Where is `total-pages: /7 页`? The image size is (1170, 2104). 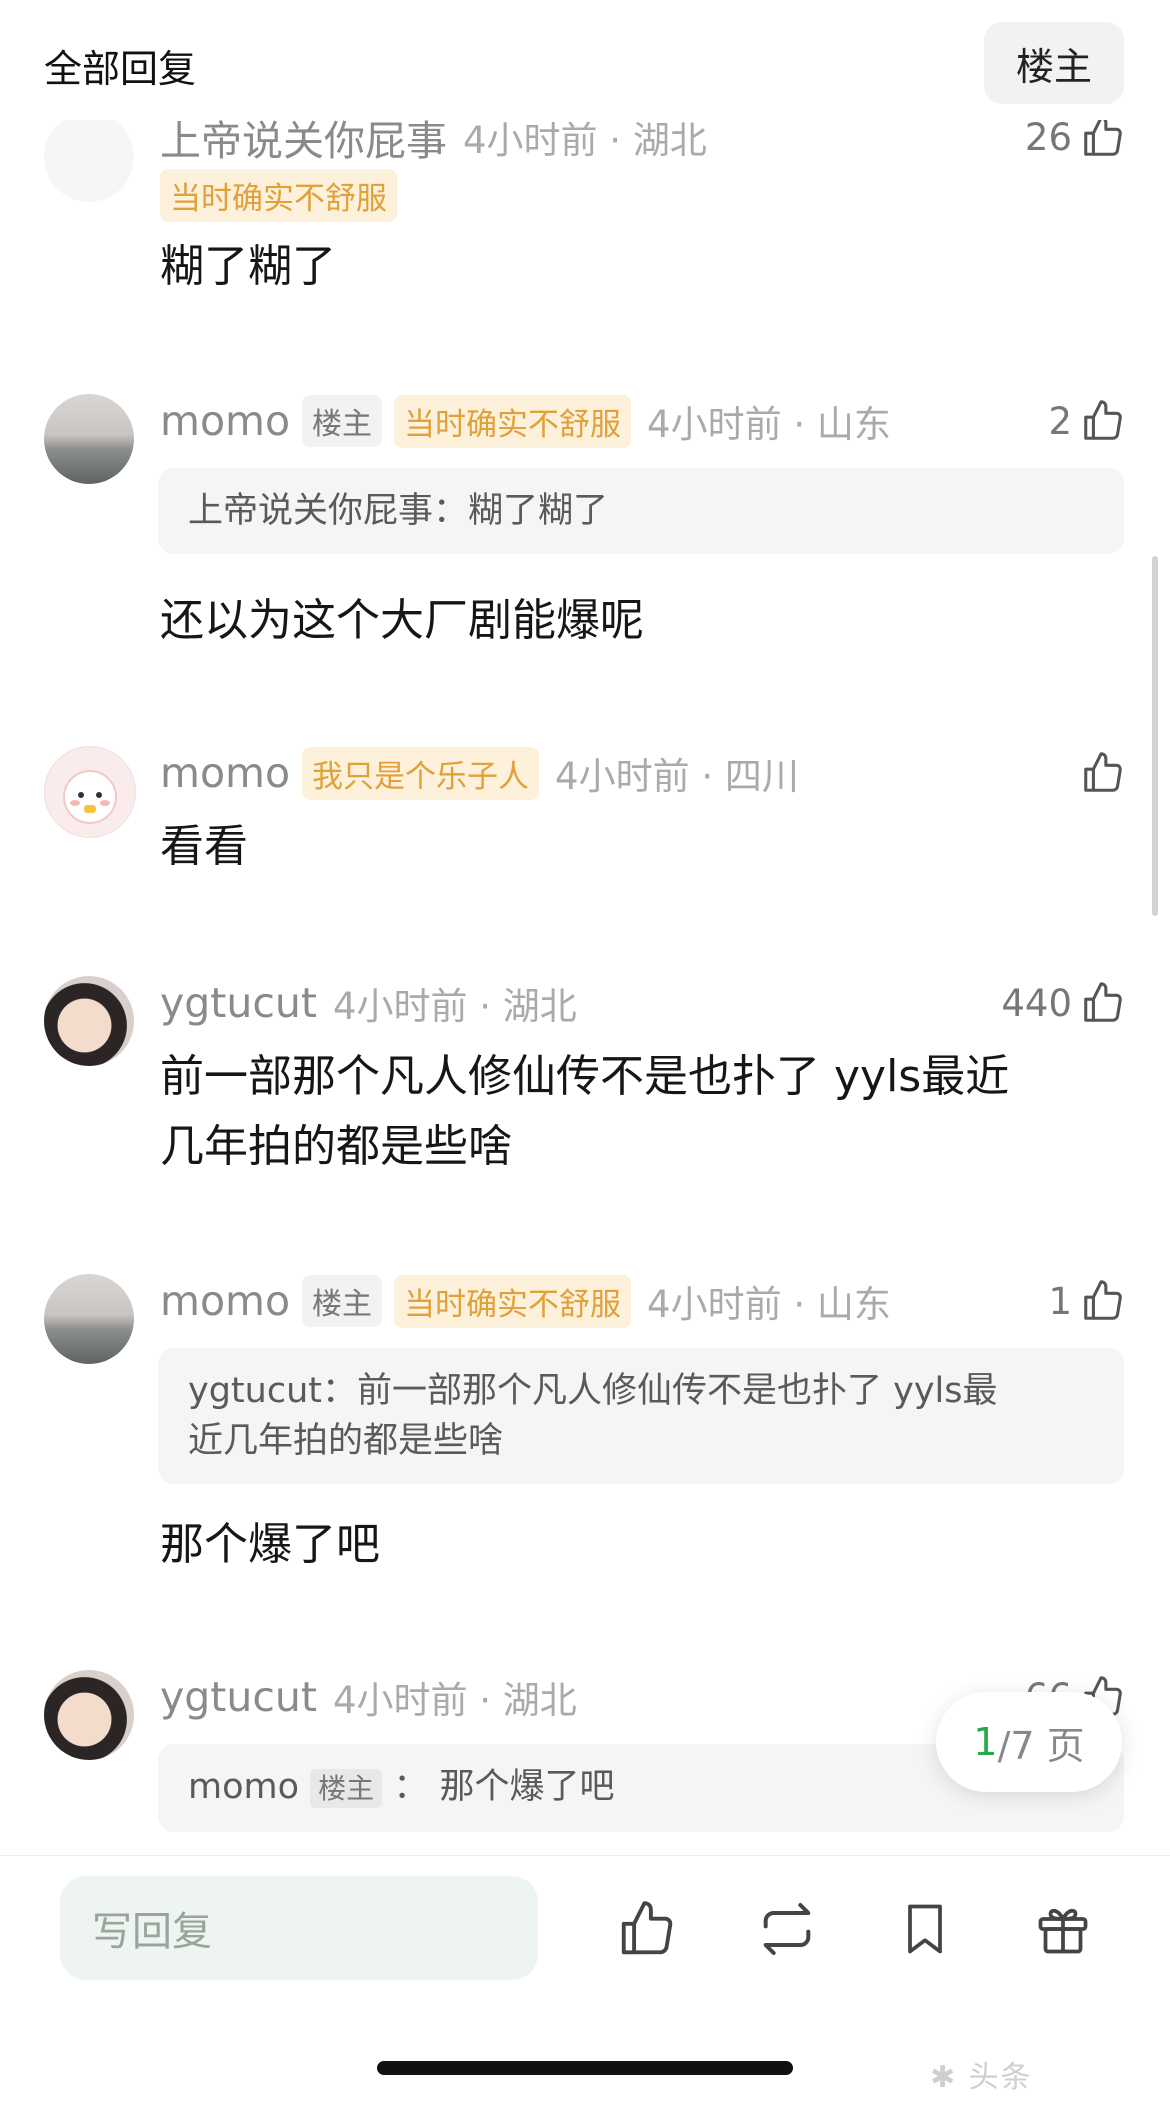
total-pages: /7 页 is located at coordinates (1041, 1745).